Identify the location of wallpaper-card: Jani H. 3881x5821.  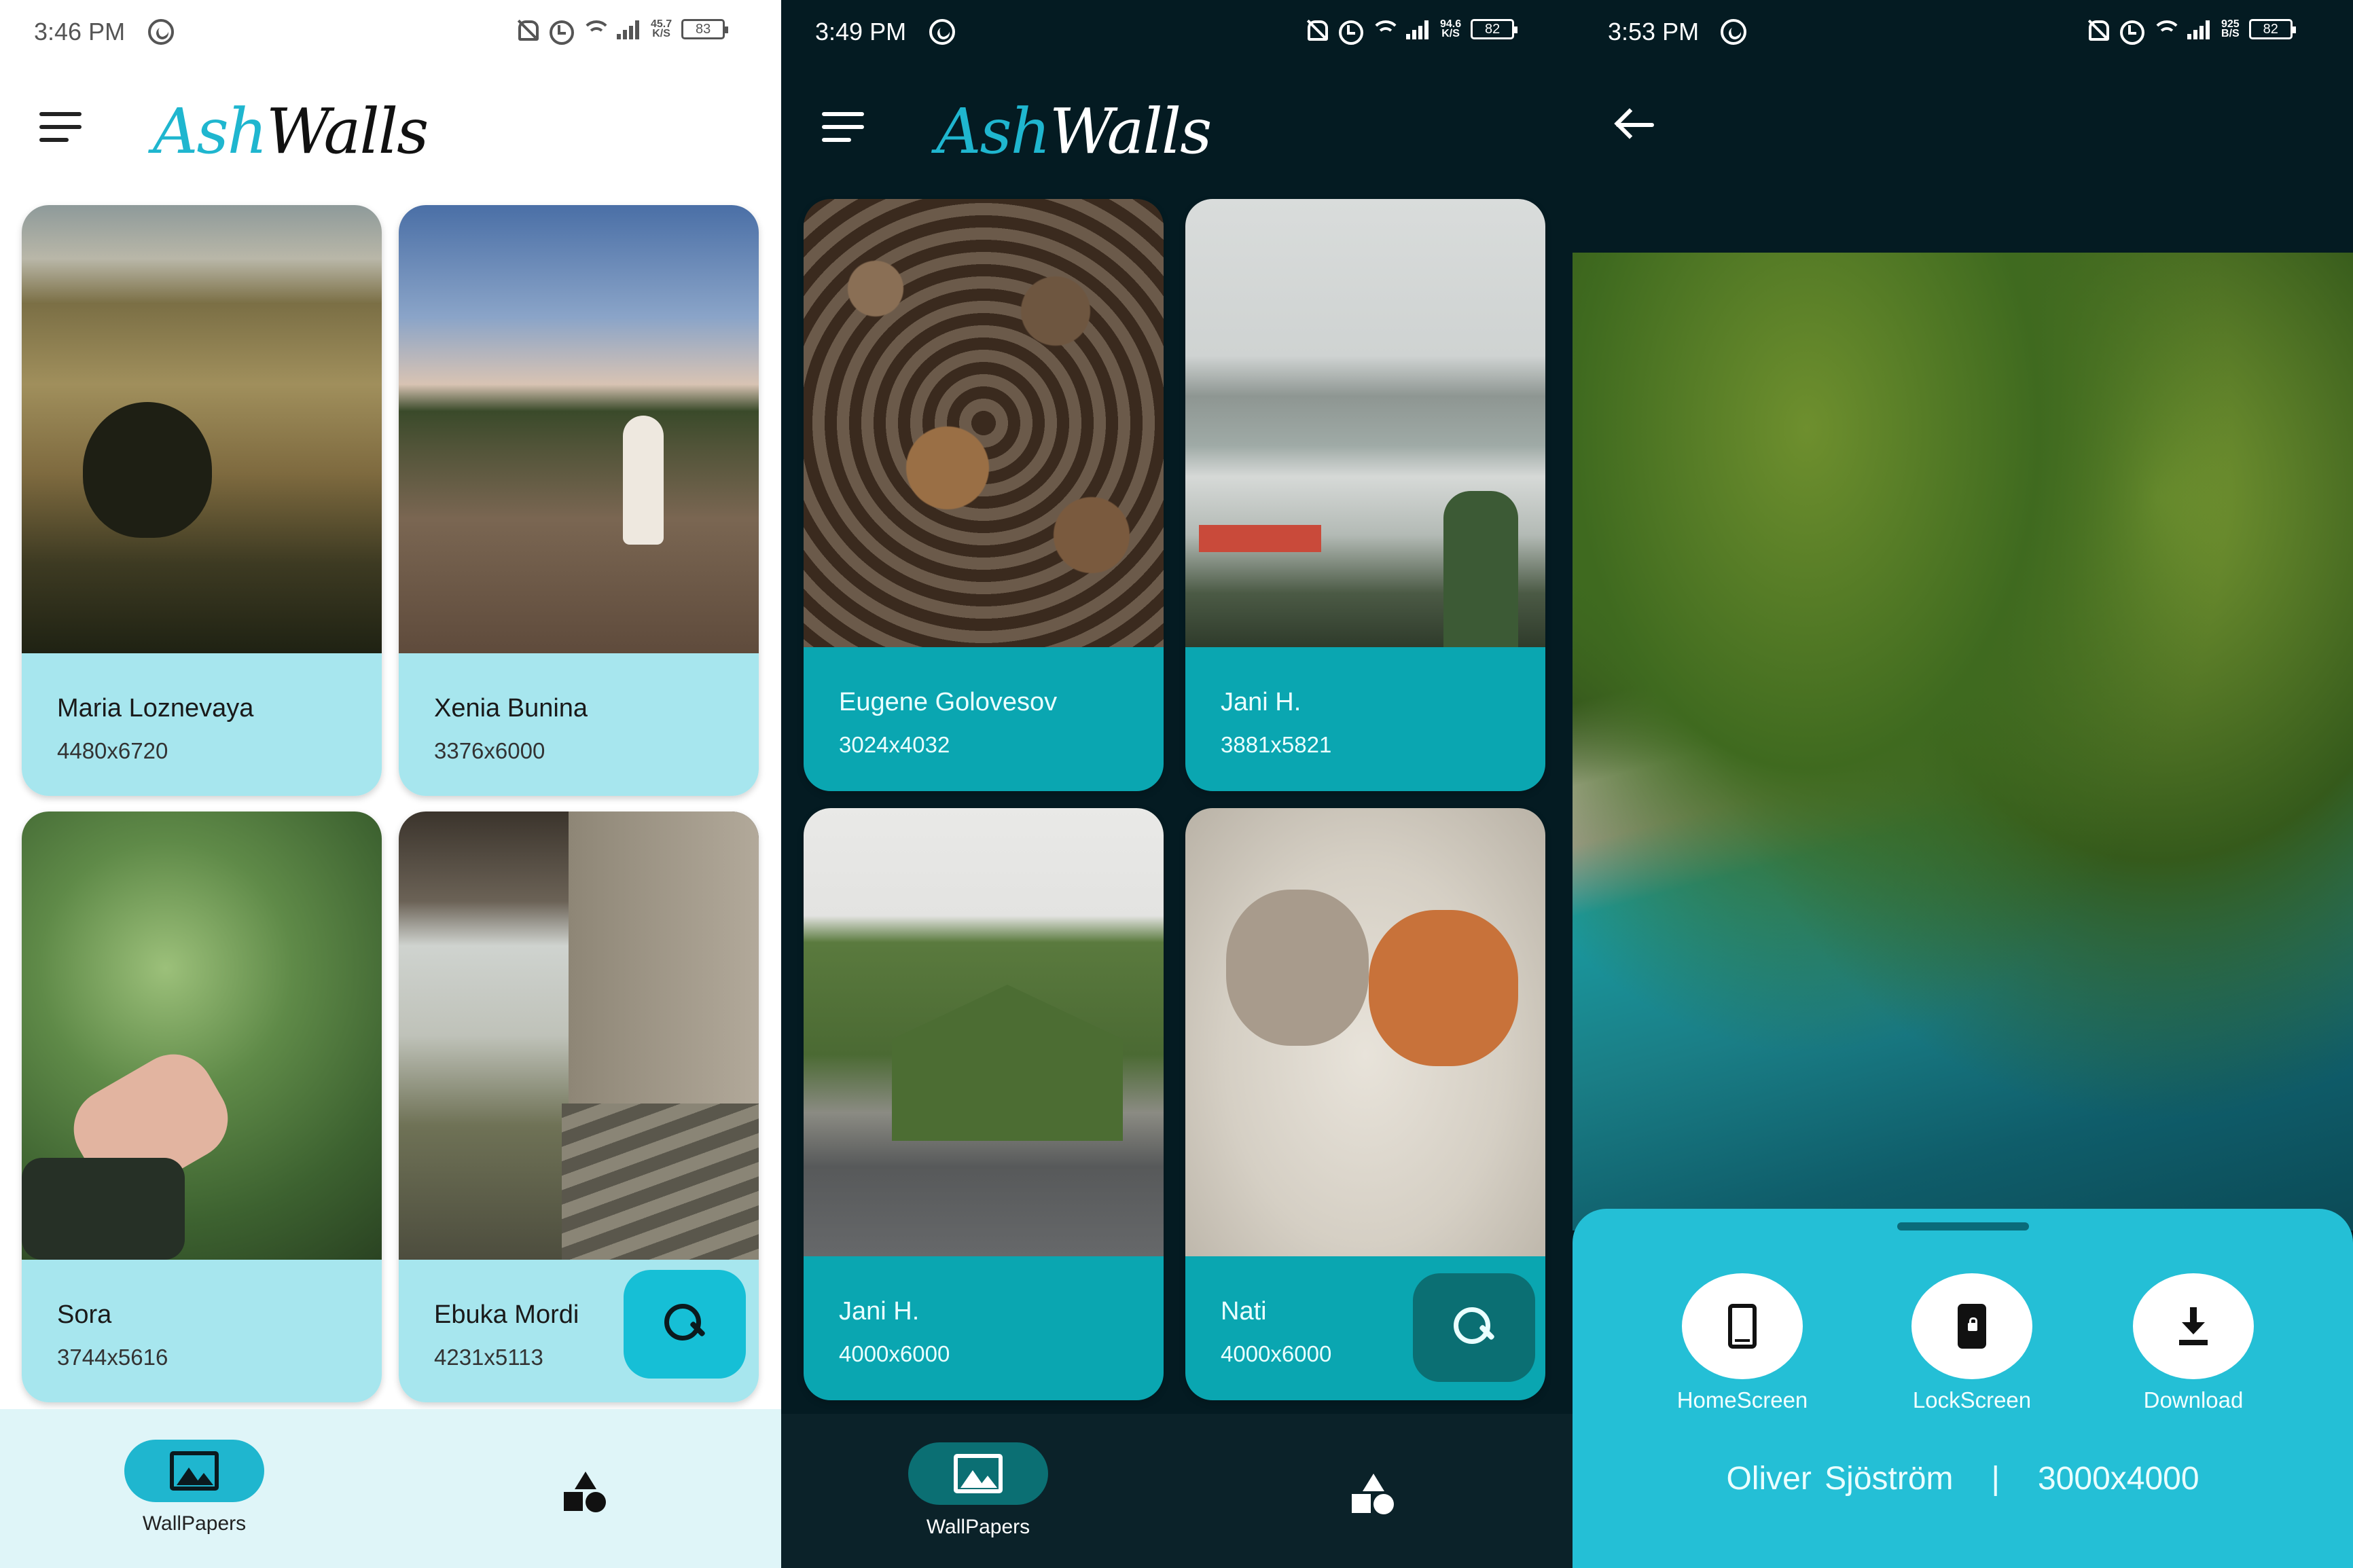
(1365, 495).